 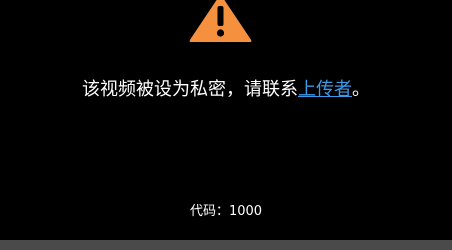 I want to click on player-control-bar, so click(x=226, y=245).